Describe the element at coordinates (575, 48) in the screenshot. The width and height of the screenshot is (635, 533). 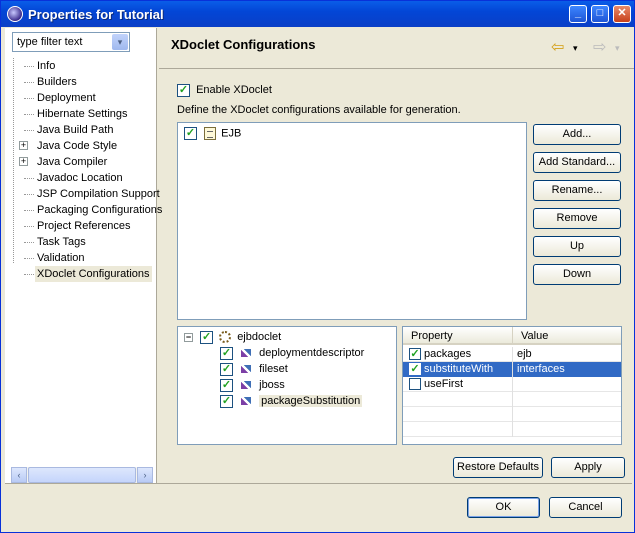
I see `back-menu-icon: ▾` at that location.